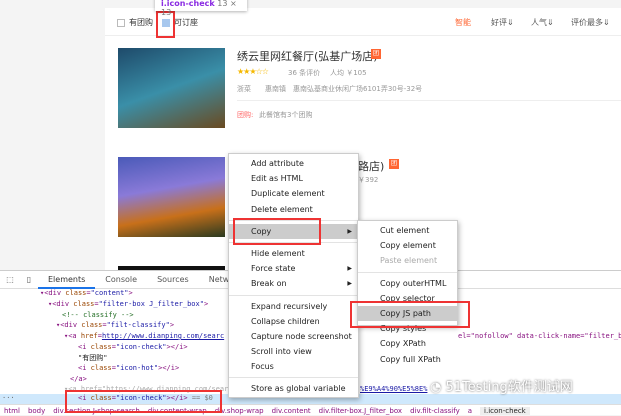 The height and width of the screenshot is (416, 621). I want to click on sort-smart: 智能, so click(463, 22).